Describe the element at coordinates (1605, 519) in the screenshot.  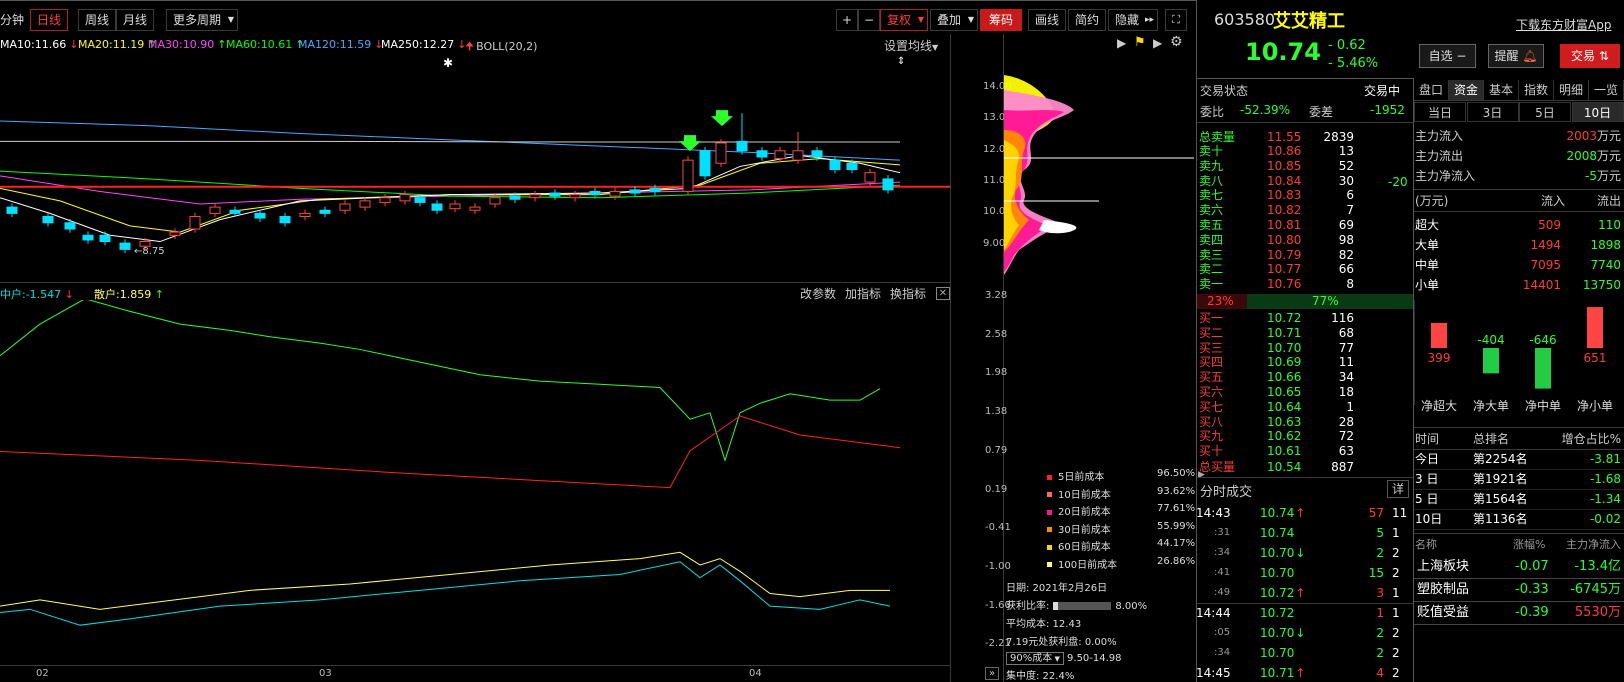
I see `rank-pct: -0.02` at that location.